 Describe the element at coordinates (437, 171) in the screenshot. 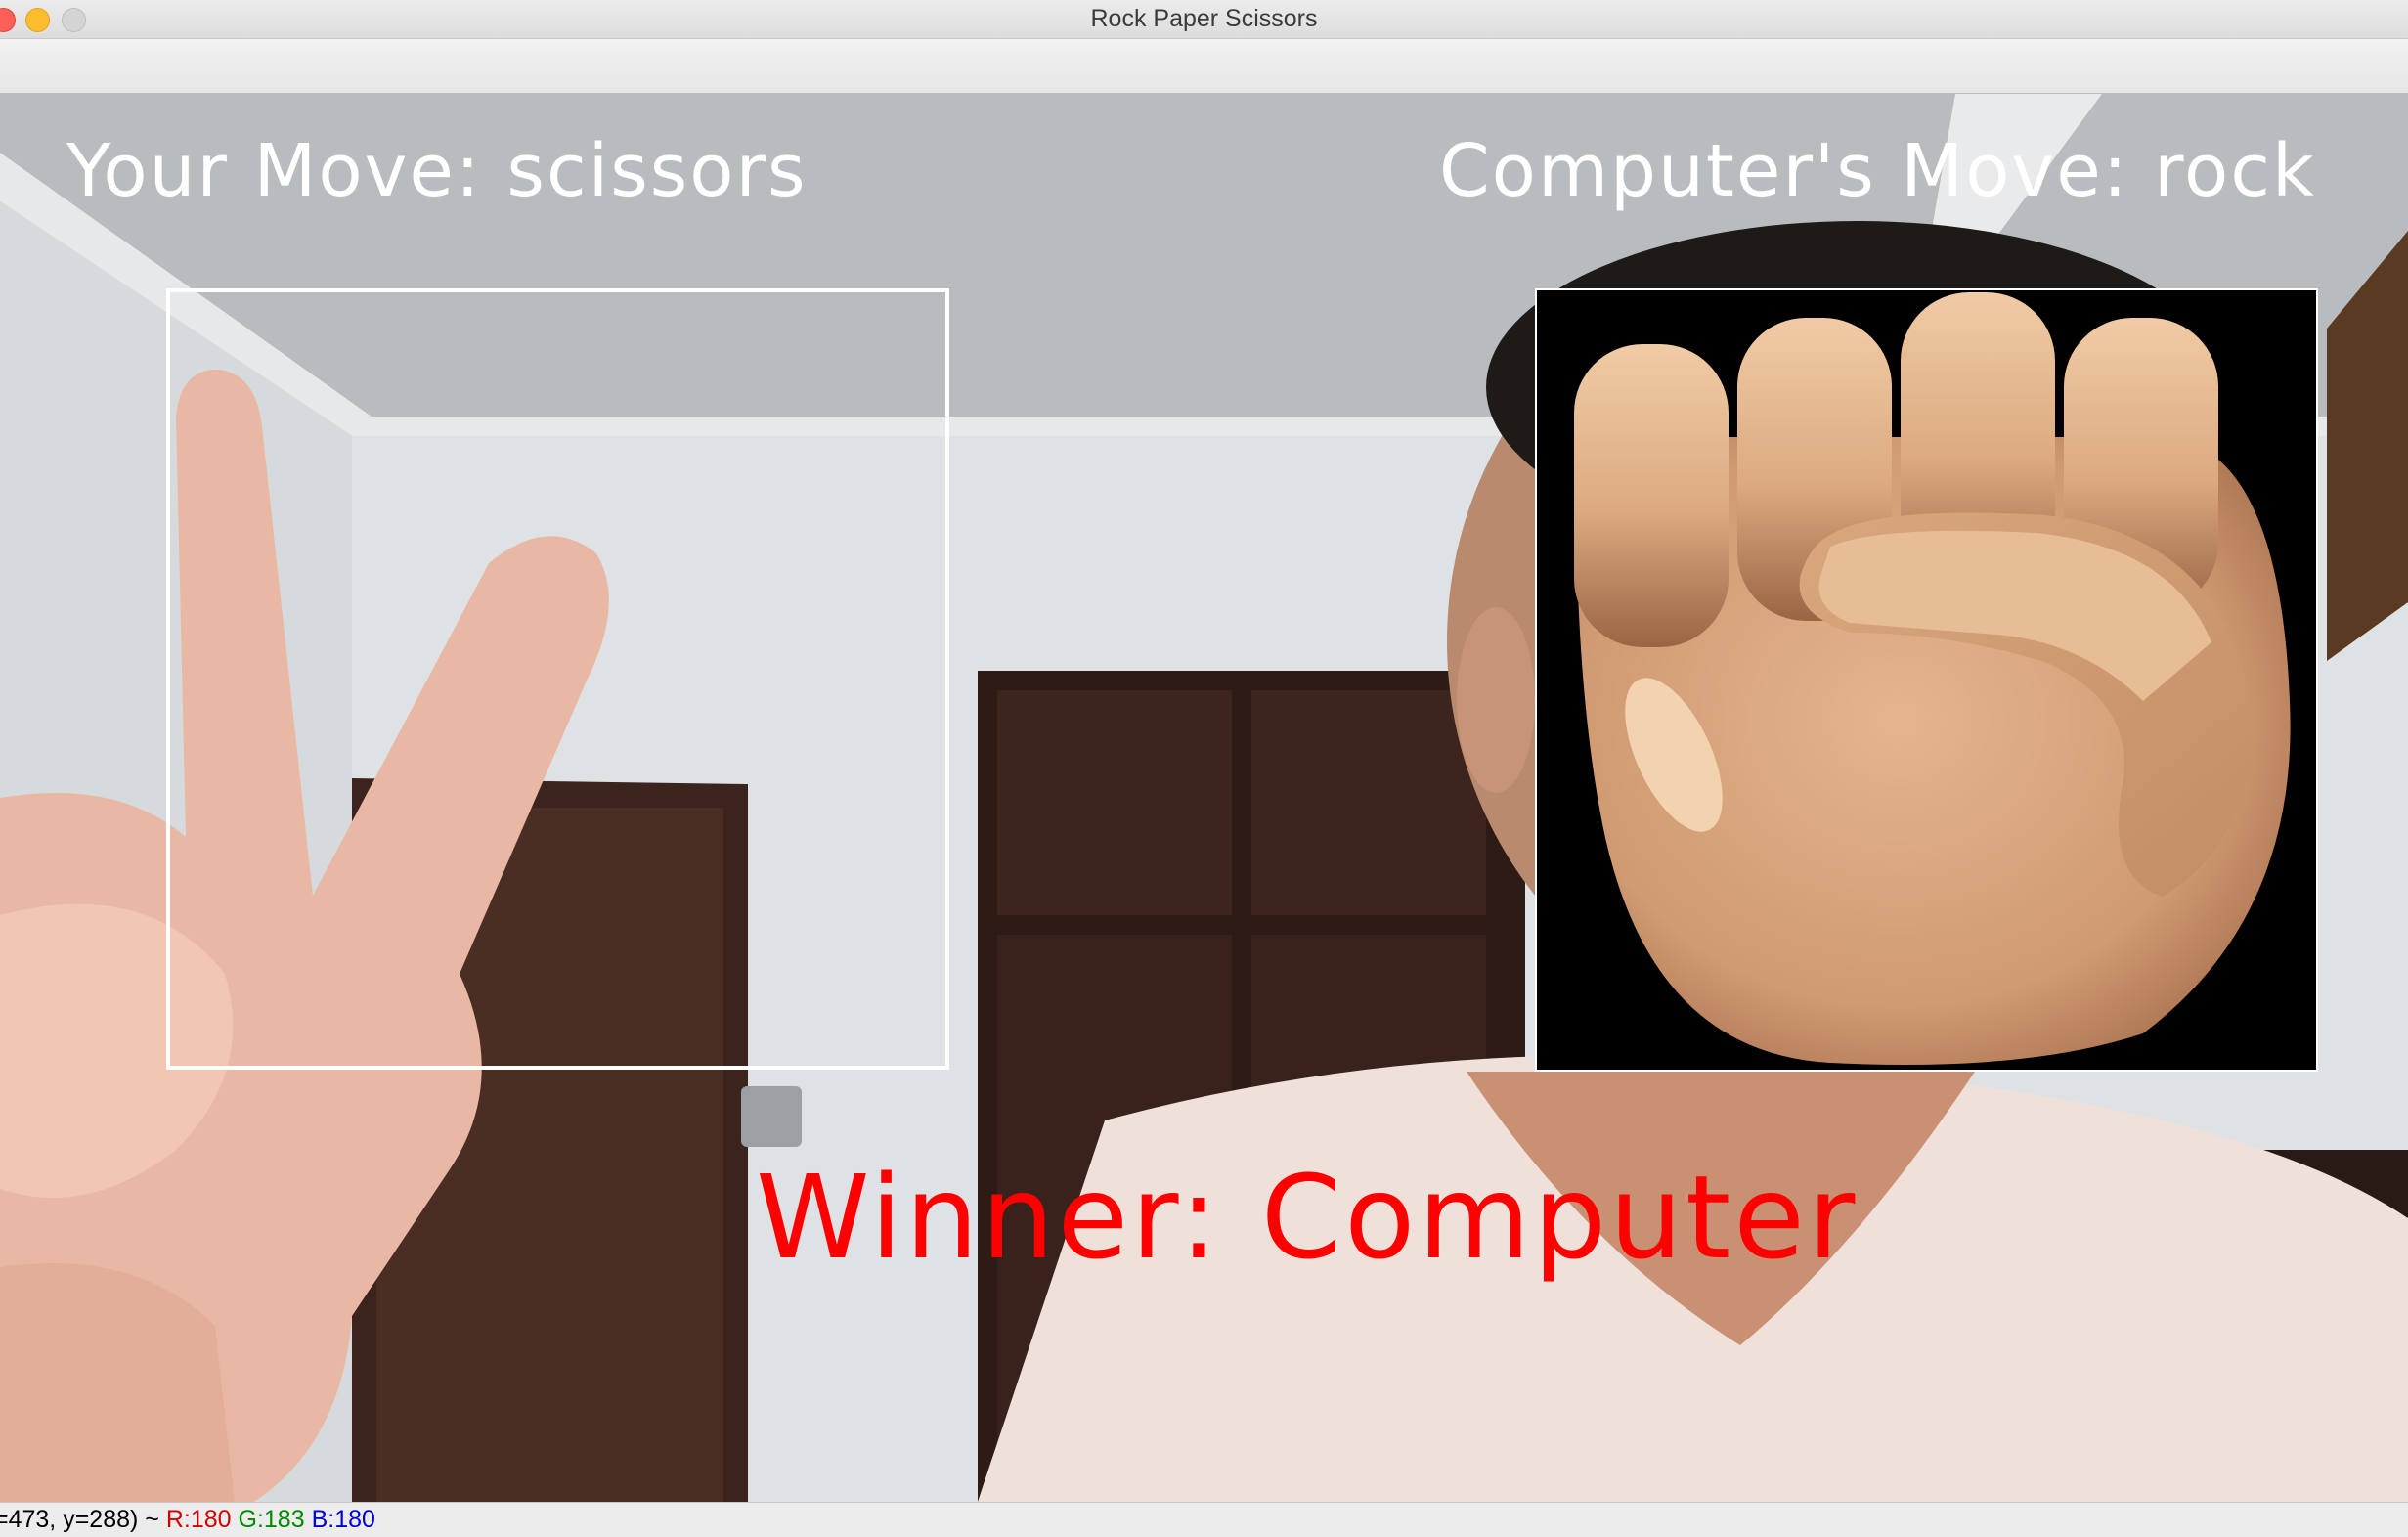

I see `user-move-label: Your Move: scissors` at that location.